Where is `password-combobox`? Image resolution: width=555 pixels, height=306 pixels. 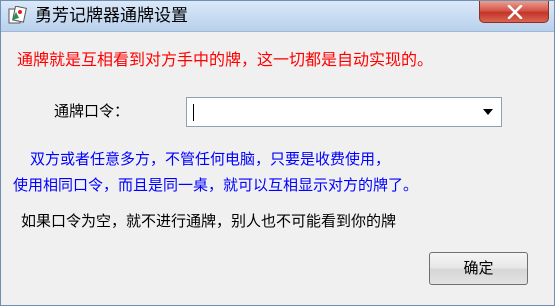
password-combobox is located at coordinates (344, 112).